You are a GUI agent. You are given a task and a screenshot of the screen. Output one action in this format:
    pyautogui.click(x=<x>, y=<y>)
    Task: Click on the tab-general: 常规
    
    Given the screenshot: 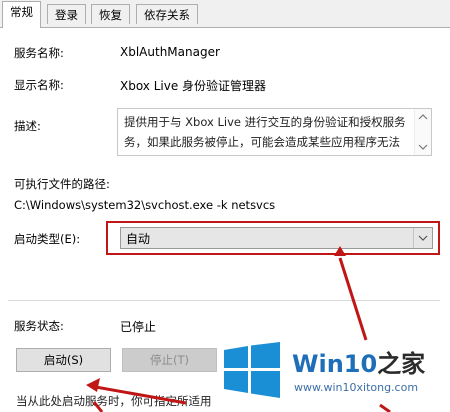 What is the action you would take?
    pyautogui.click(x=21, y=14)
    